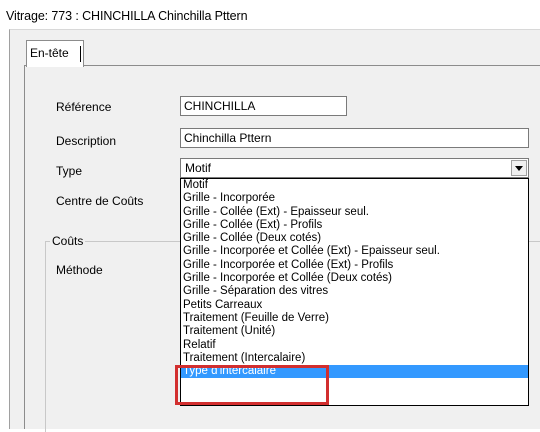 This screenshot has width=540, height=432. I want to click on dropdown-option: Grille - Collée (Deux cotés), so click(354, 238).